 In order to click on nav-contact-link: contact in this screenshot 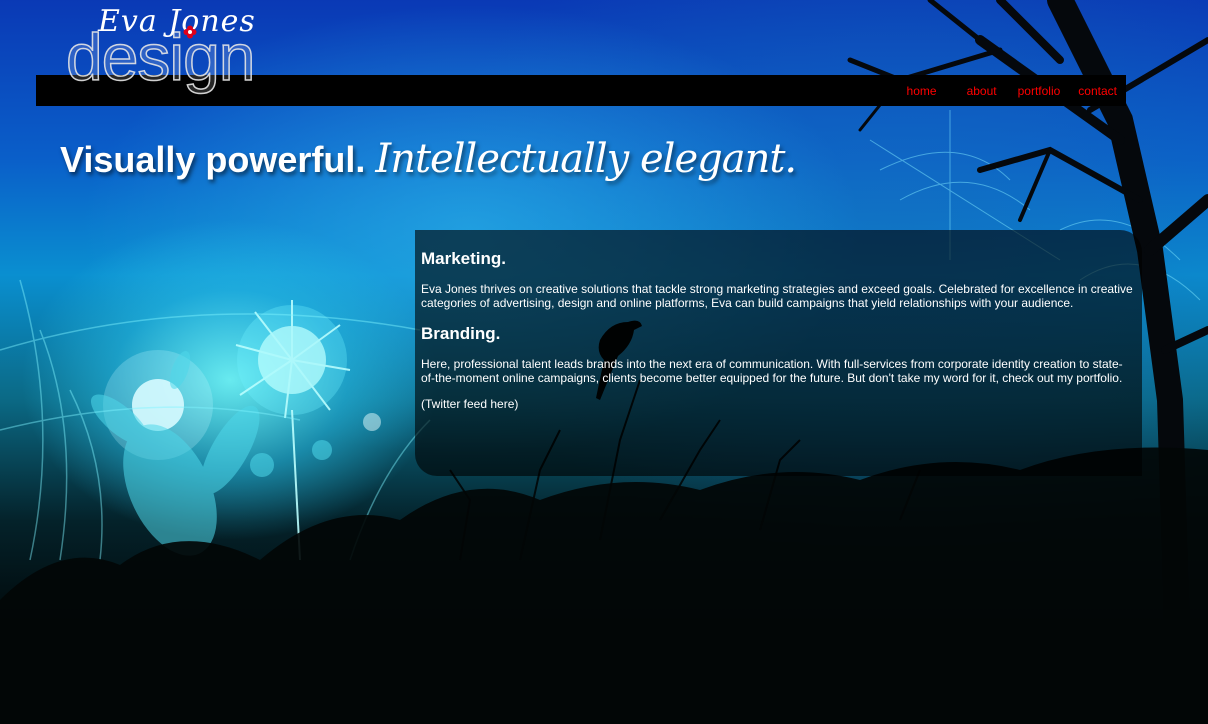, I will do `click(1097, 91)`.